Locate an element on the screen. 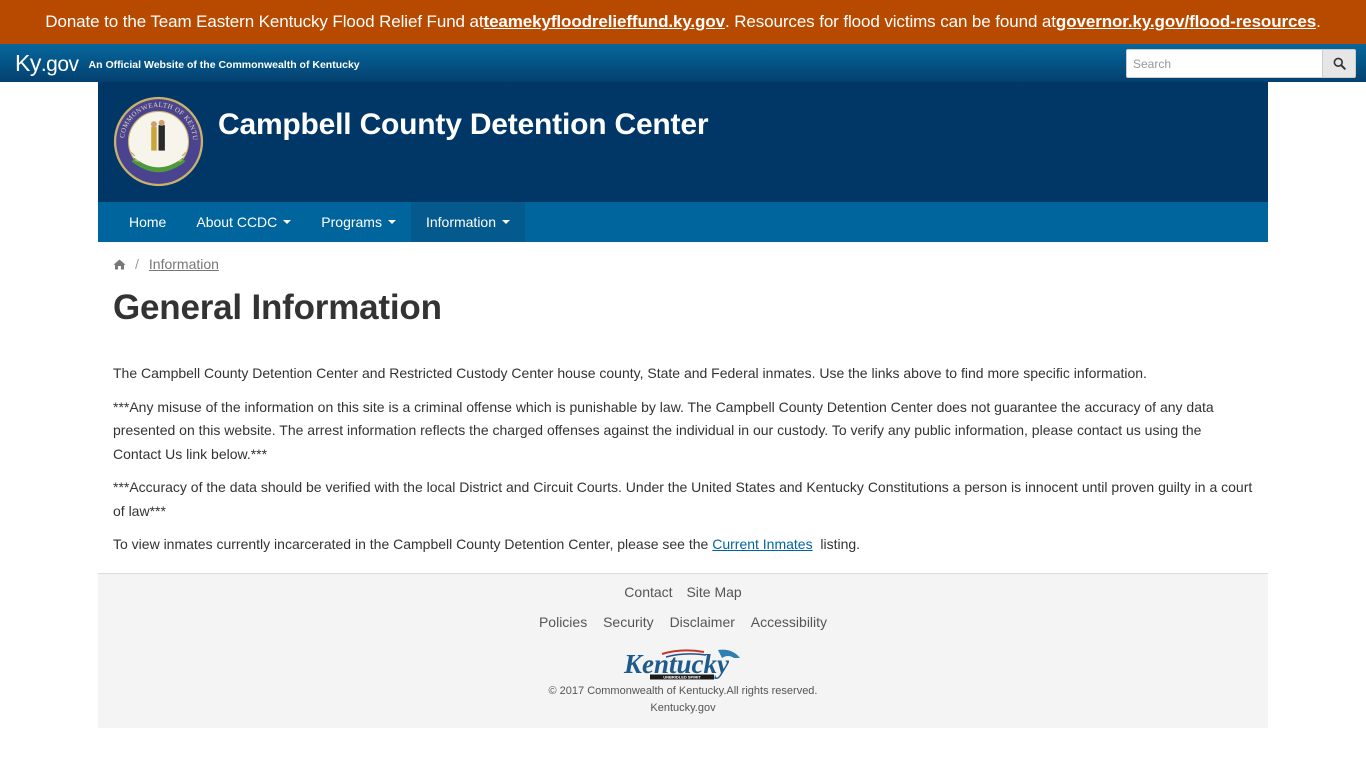 This screenshot has height=768, width=1366. kentucky-seal-icon: COMMONWEALTH OF KENTUCKY is located at coordinates (158, 141).